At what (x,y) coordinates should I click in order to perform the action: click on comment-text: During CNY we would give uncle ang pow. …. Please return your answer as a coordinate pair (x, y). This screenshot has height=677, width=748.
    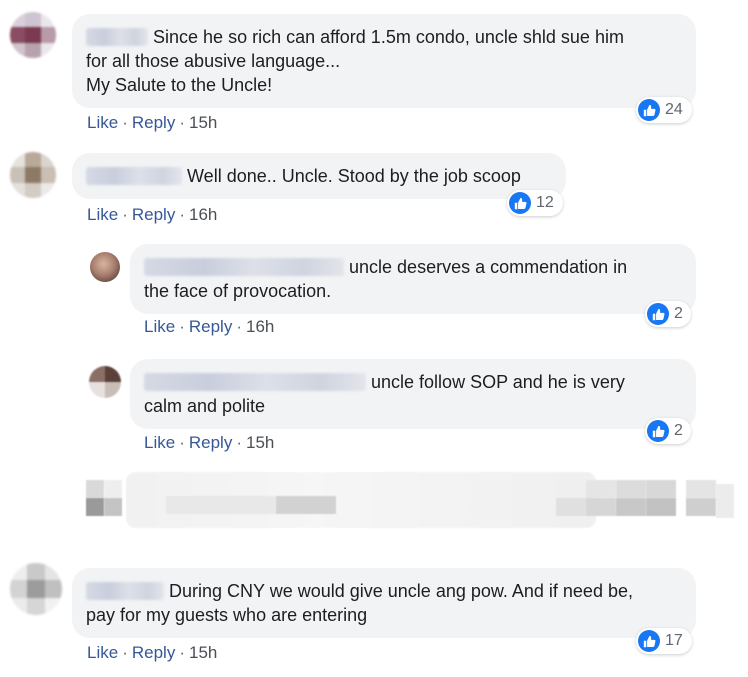
    Looking at the image, I should click on (401, 591).